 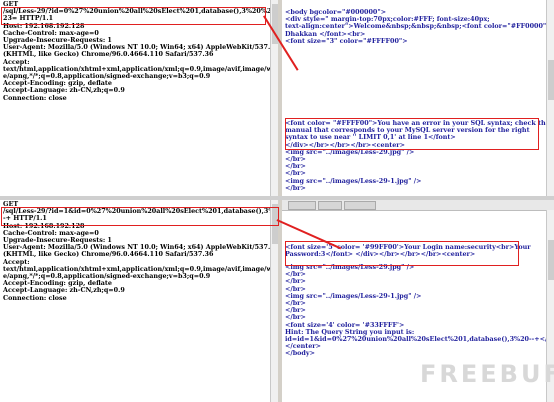 What do you see at coordinates (295, 187) in the screenshot?
I see `code-line: </br>` at bounding box center [295, 187].